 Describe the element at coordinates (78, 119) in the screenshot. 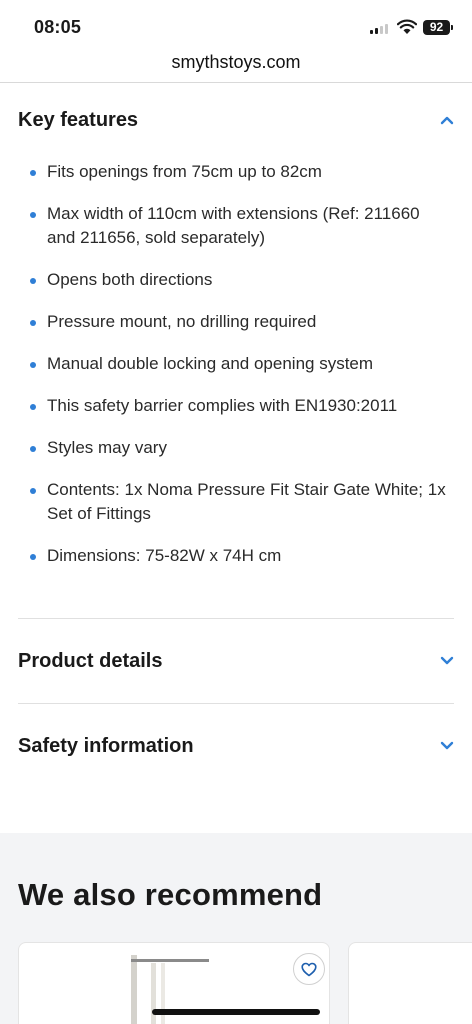

I see `key-features-title: Key features` at that location.